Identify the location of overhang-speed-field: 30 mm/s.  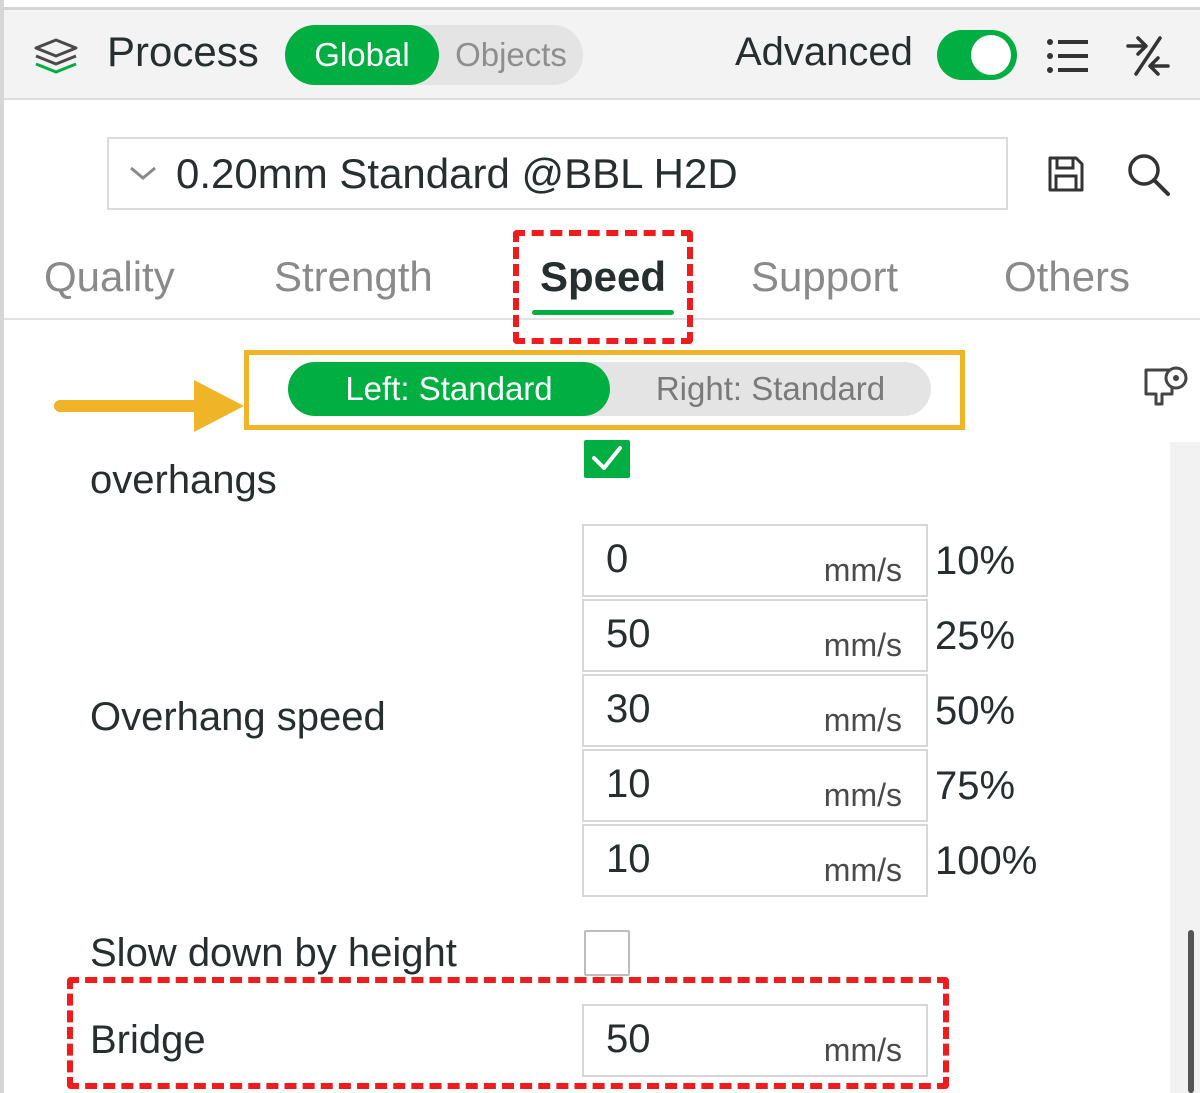
(755, 710).